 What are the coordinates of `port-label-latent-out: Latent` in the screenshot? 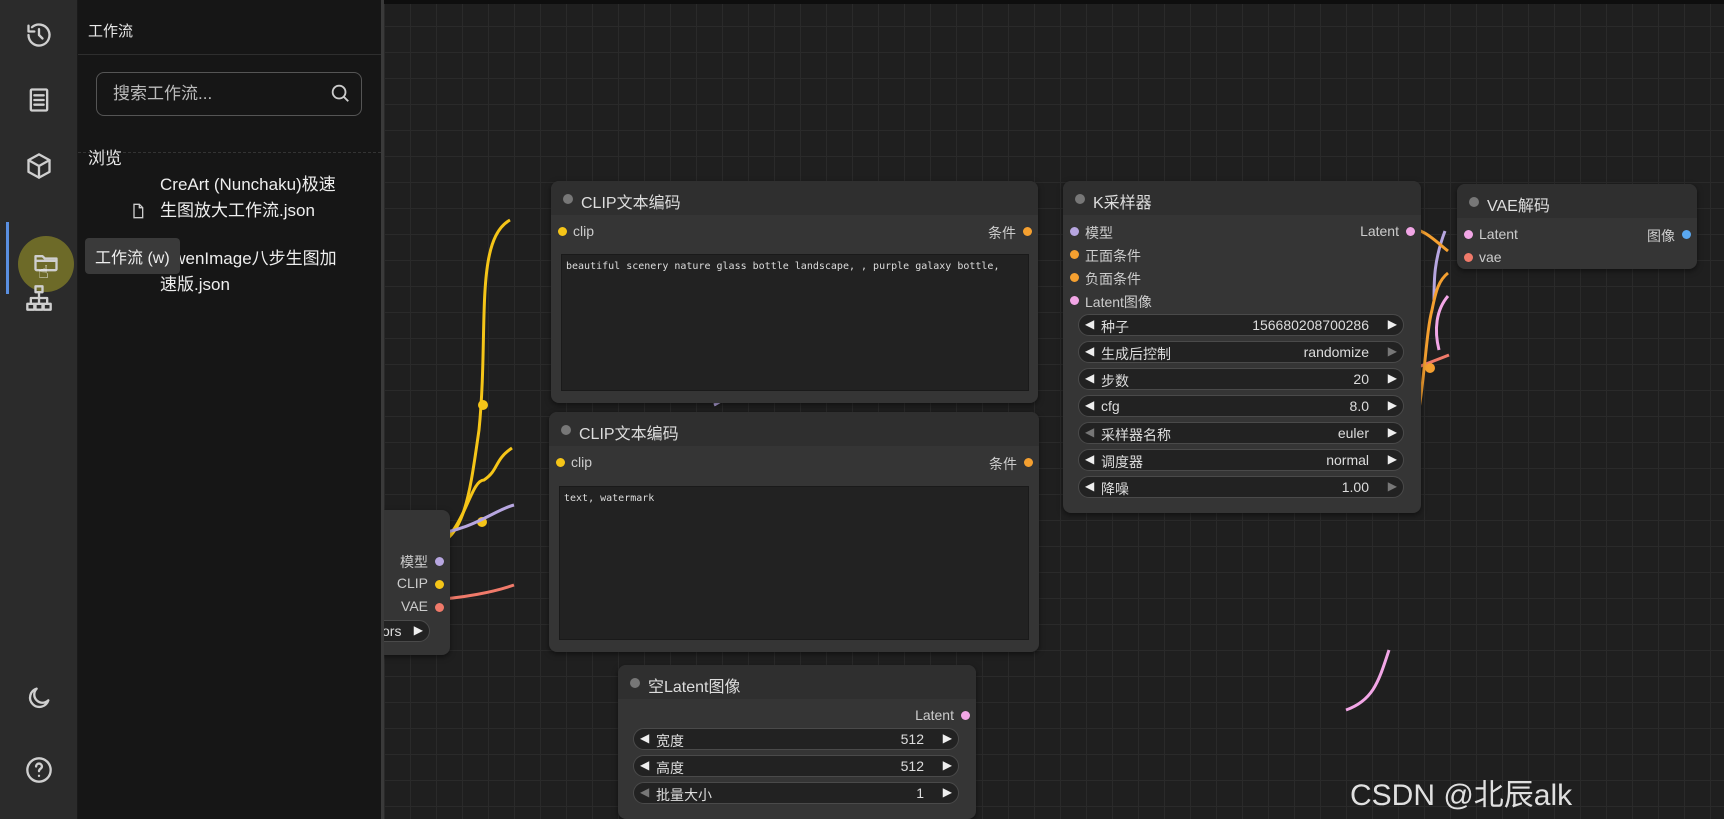 It's located at (1379, 231).